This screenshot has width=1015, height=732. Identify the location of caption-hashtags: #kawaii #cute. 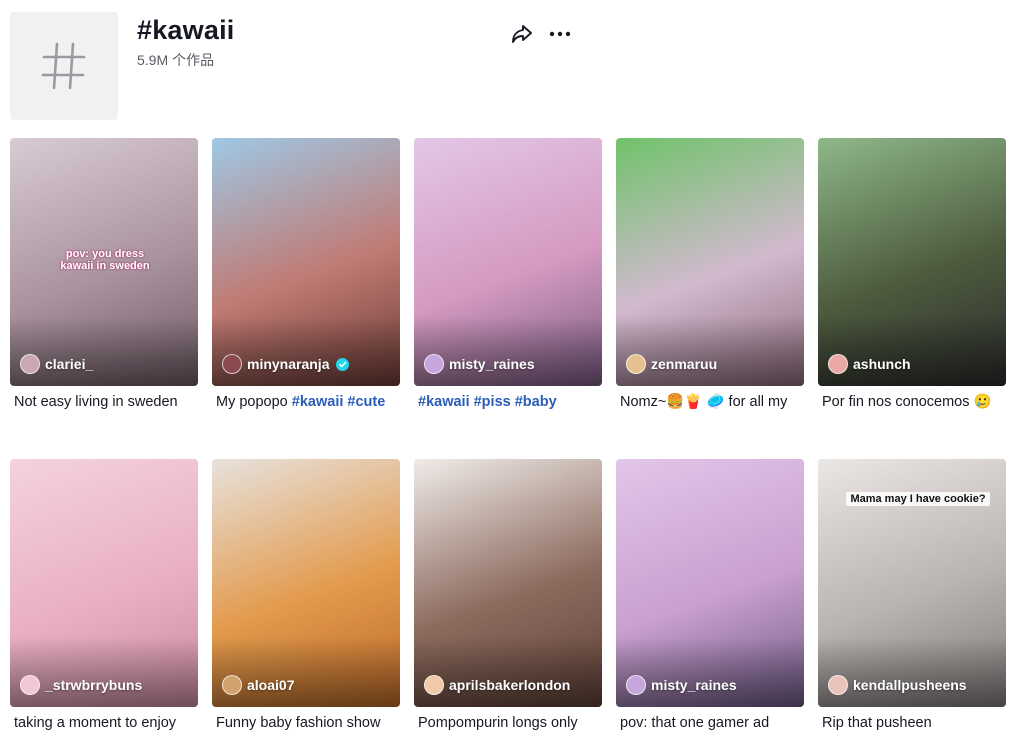
(339, 402).